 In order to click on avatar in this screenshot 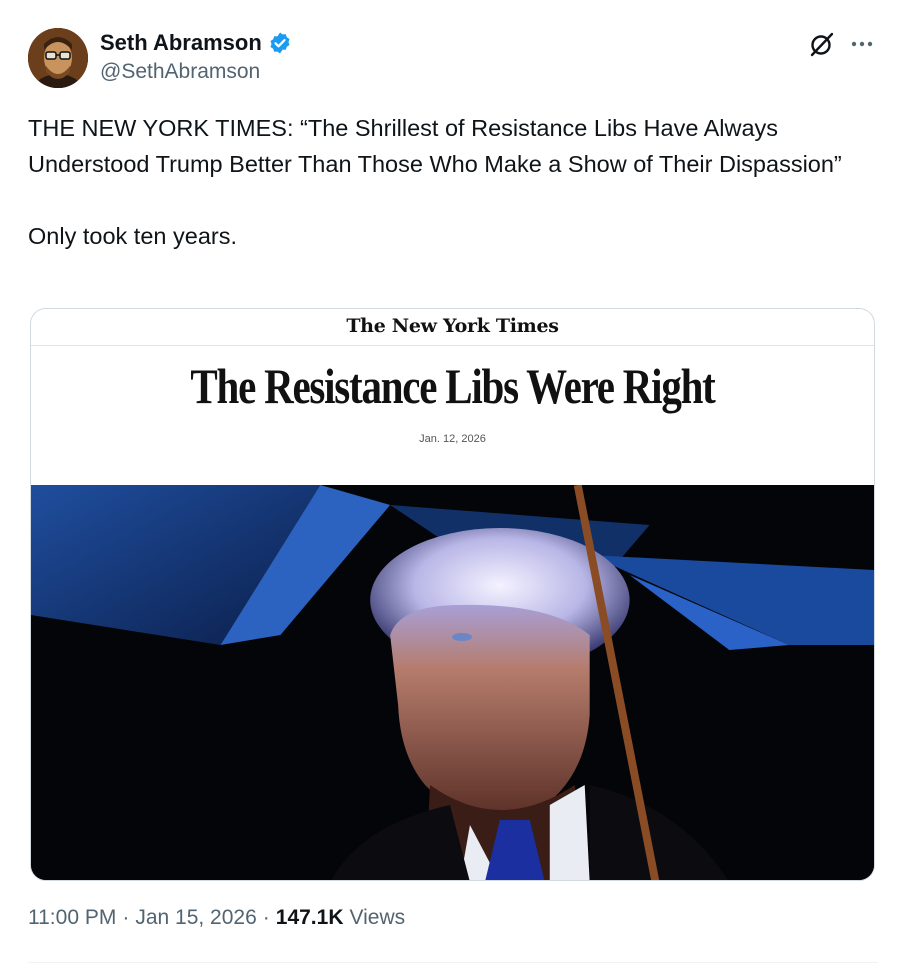, I will do `click(58, 58)`.